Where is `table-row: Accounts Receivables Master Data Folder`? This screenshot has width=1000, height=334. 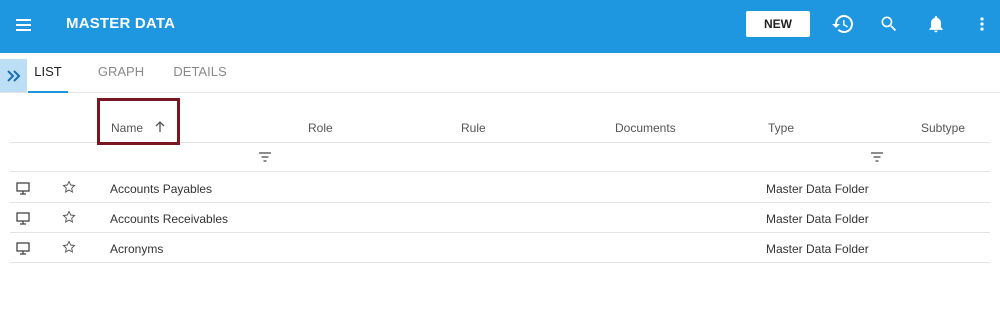
table-row: Accounts Receivables Master Data Folder is located at coordinates (500, 218).